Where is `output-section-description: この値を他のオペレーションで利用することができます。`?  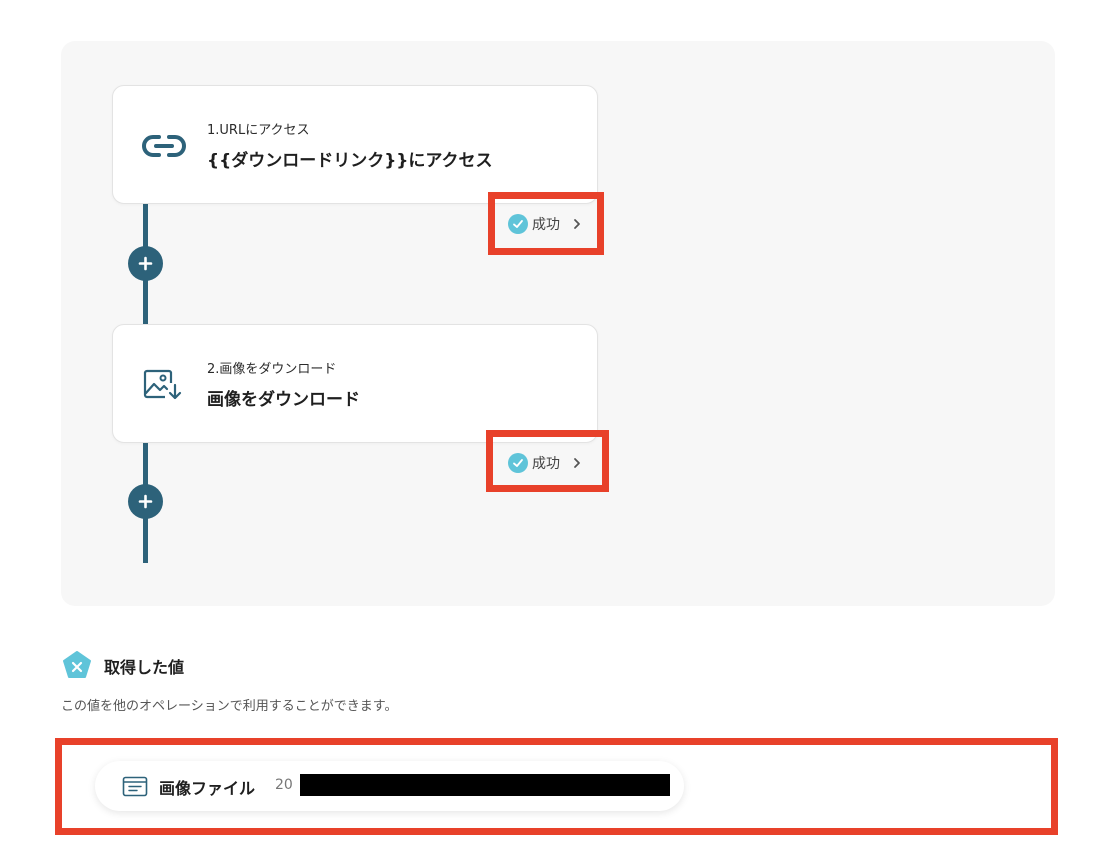
output-section-description: この値を他のオペレーションで利用することができます。 is located at coordinates (229, 706).